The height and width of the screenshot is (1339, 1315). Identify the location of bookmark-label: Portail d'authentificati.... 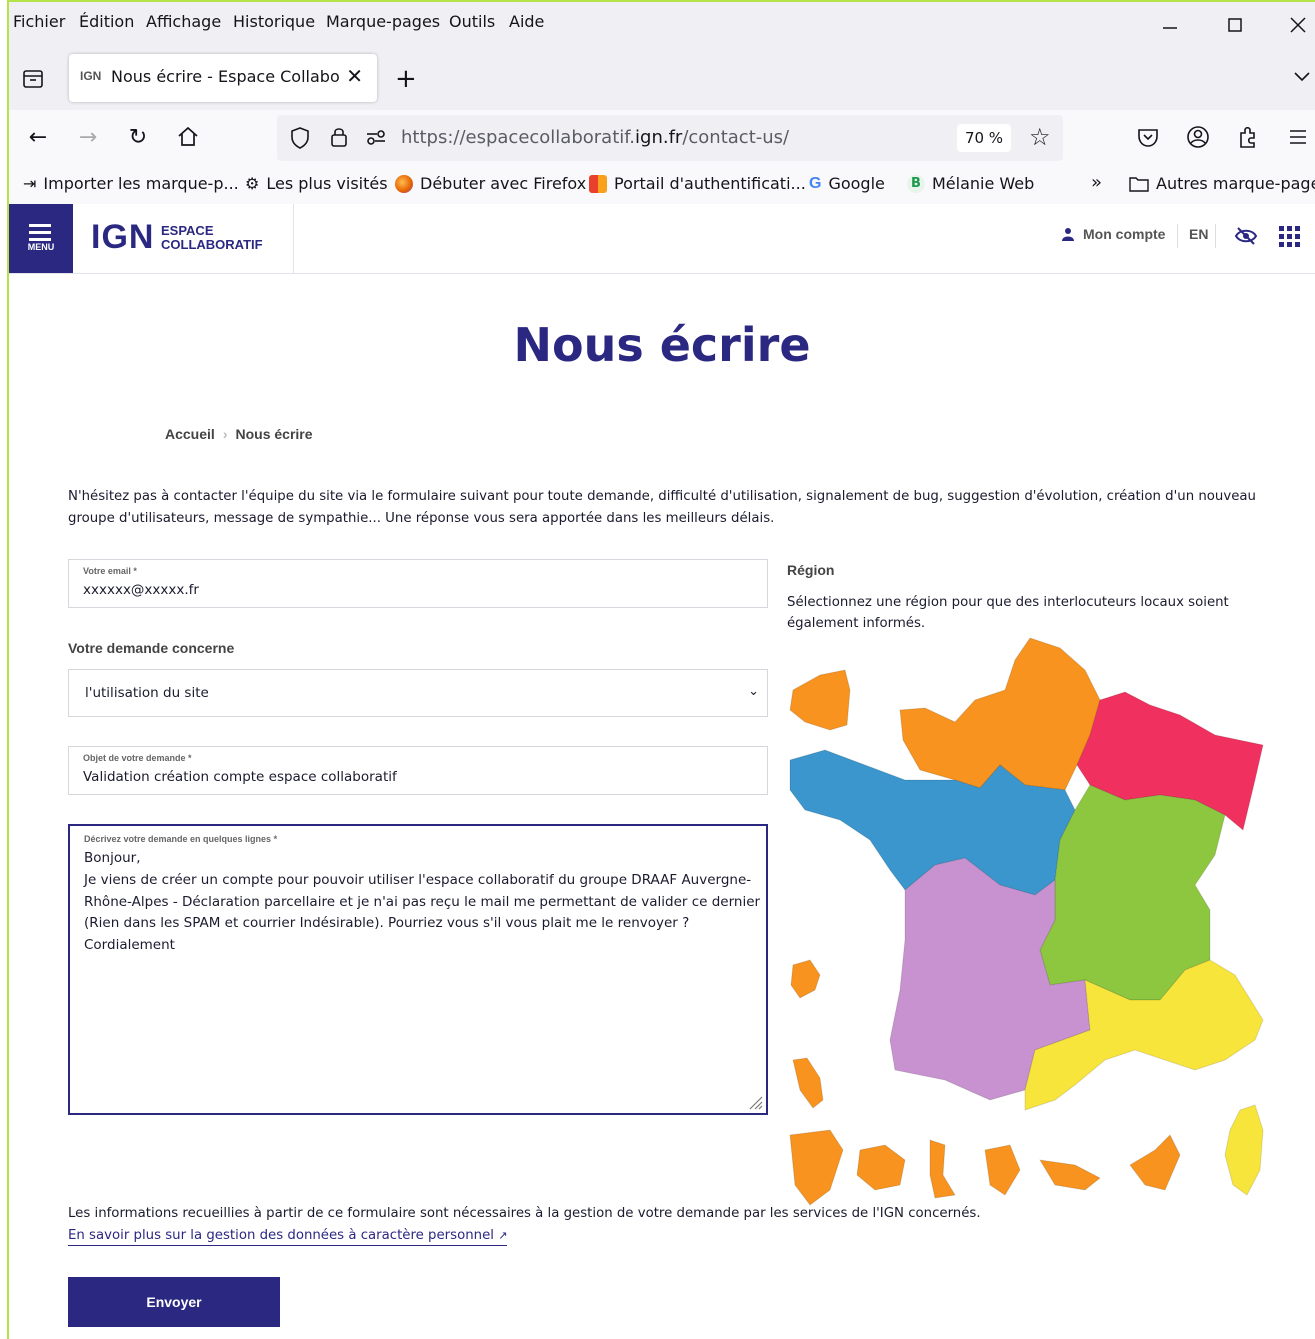
(710, 183).